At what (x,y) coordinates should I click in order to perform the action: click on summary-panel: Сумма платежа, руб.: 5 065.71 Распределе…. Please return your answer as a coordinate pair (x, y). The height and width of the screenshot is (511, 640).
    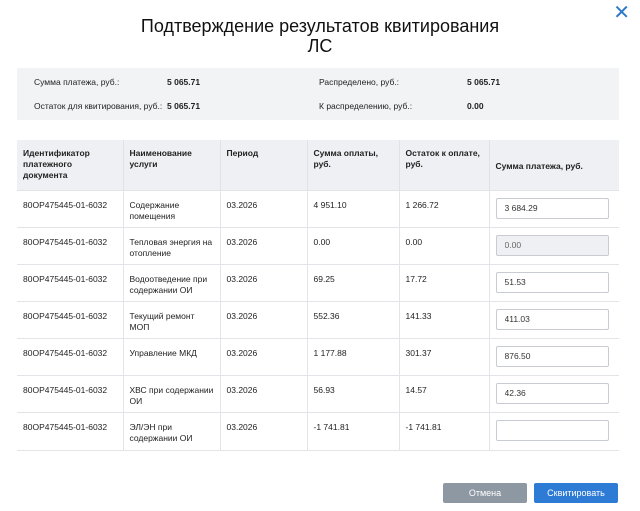
    Looking at the image, I should click on (318, 94).